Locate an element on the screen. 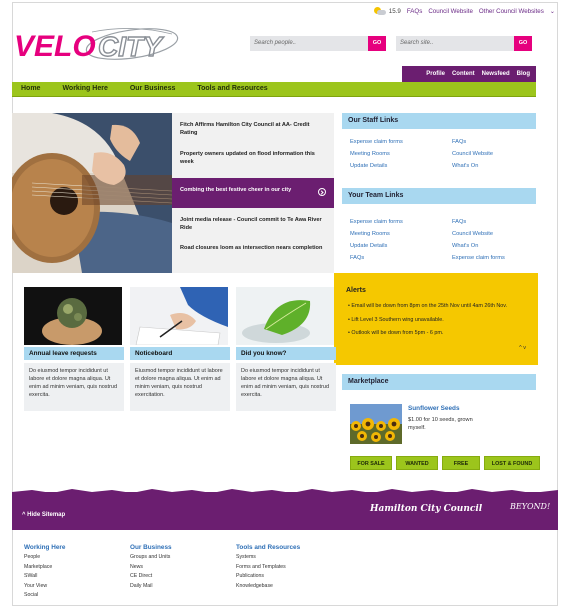  staff-links-right: FAQs Council Website What's On is located at coordinates (472, 154).